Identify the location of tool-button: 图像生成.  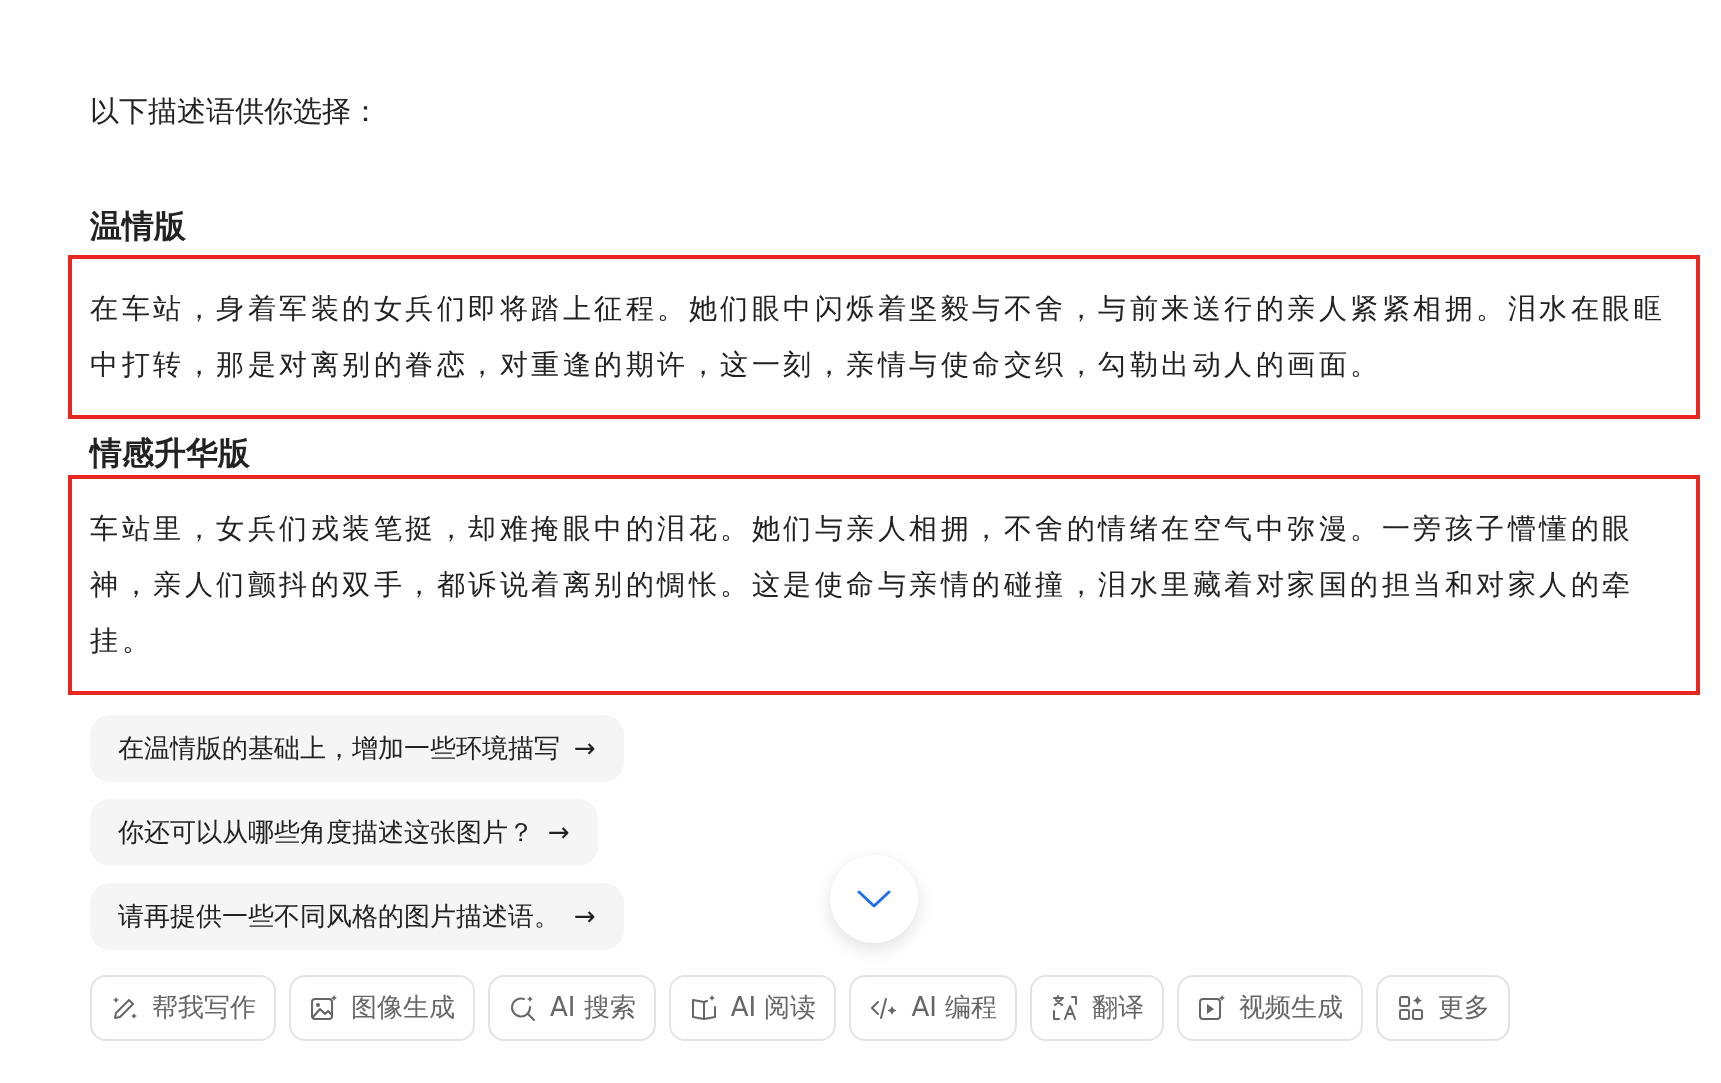
(382, 1007).